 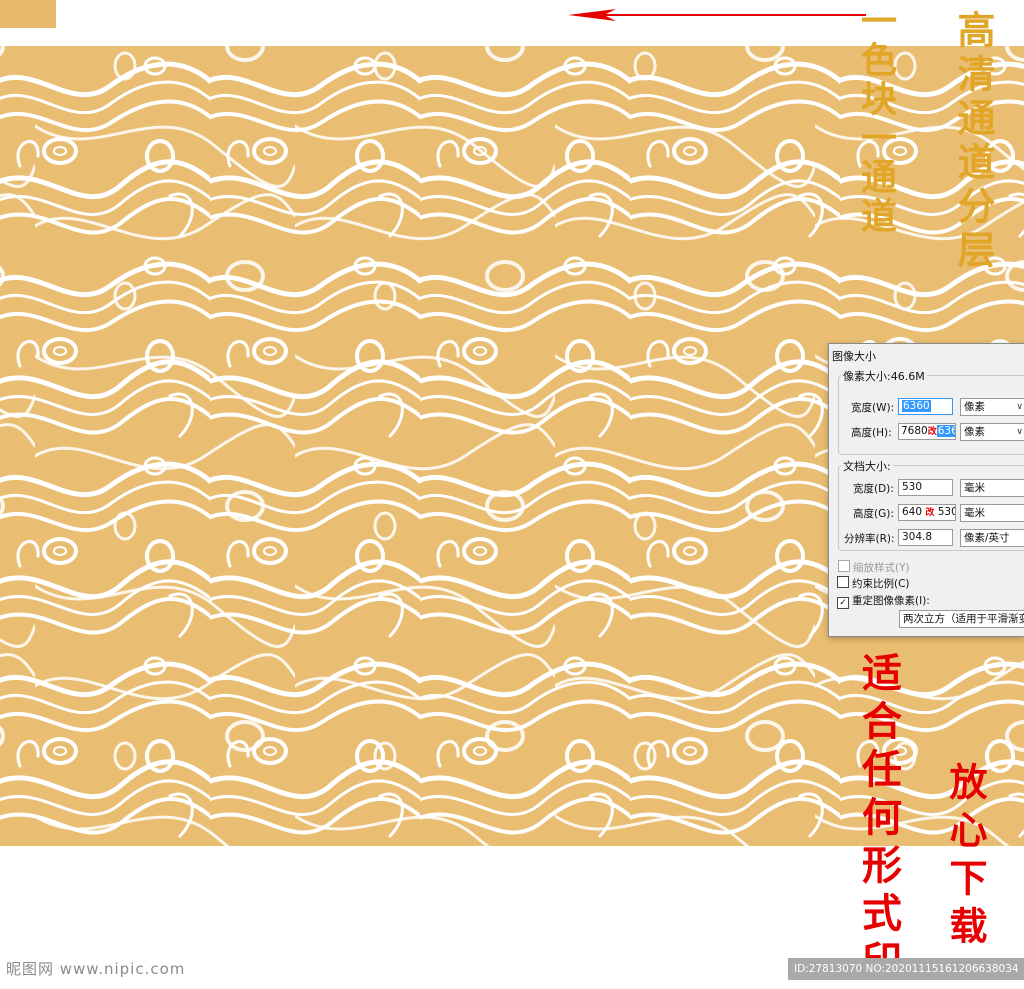 What do you see at coordinates (867, 466) in the screenshot?
I see `doc-size-label: 文档大小:` at bounding box center [867, 466].